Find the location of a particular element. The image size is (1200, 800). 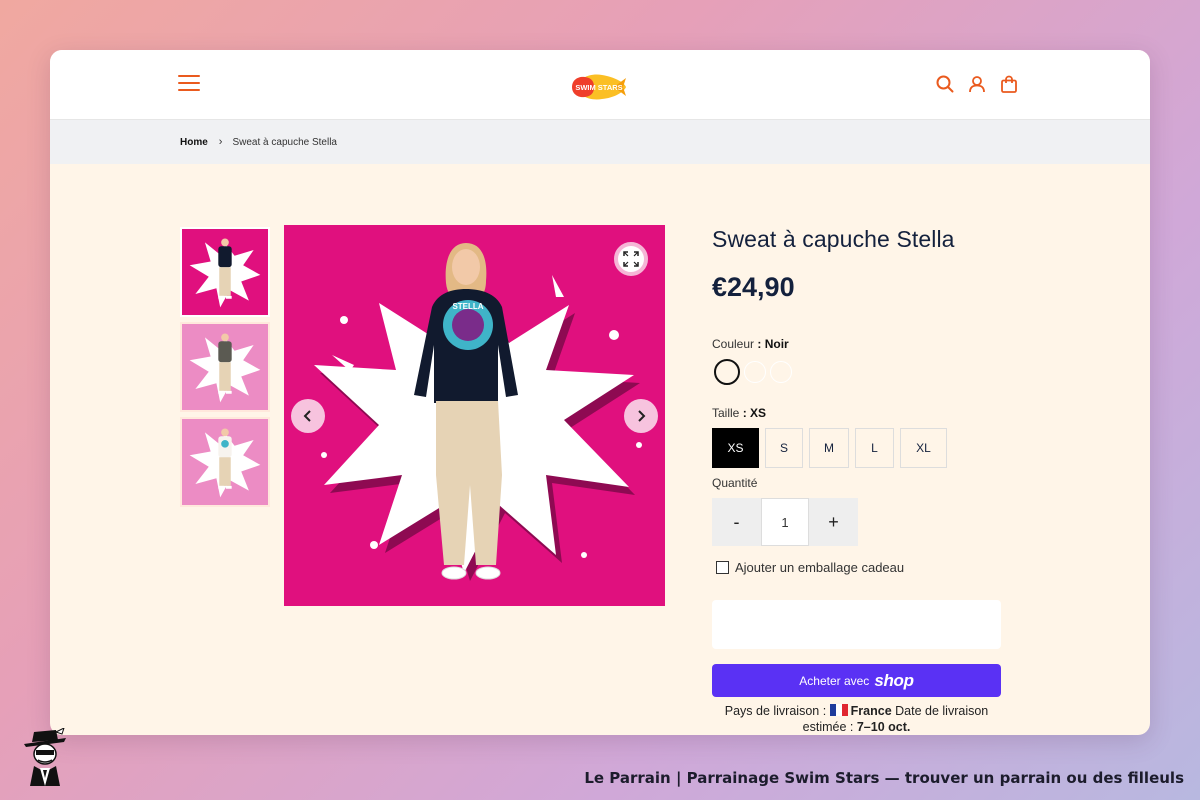

previous-image-button is located at coordinates (308, 416).